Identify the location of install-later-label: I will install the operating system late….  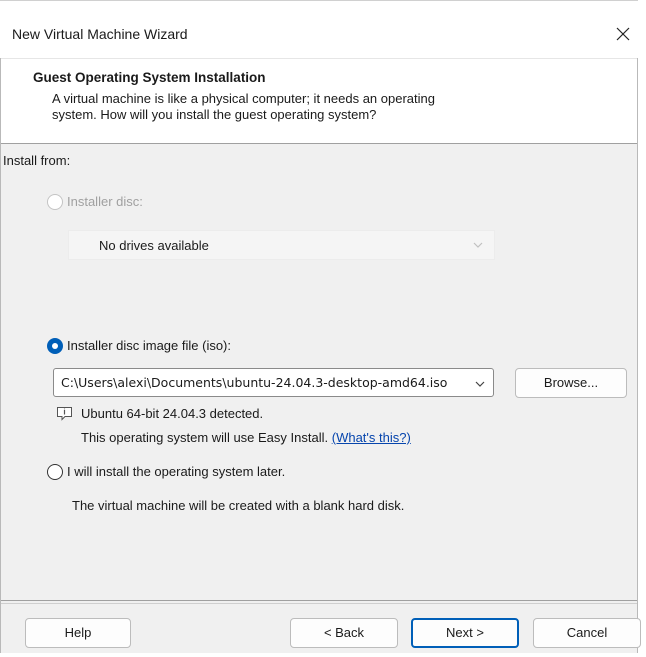
(176, 471).